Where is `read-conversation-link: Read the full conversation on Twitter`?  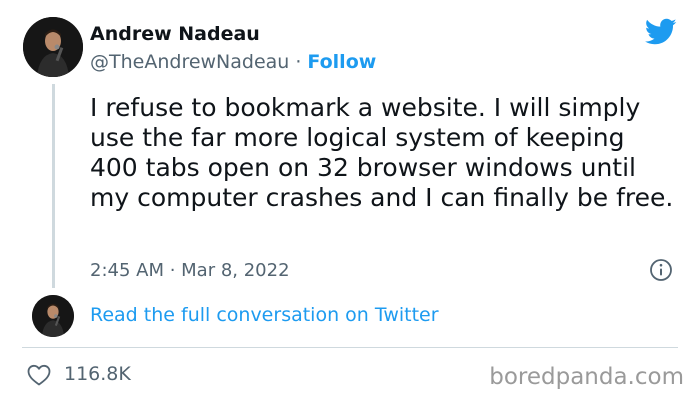
read-conversation-link: Read the full conversation on Twitter is located at coordinates (264, 315).